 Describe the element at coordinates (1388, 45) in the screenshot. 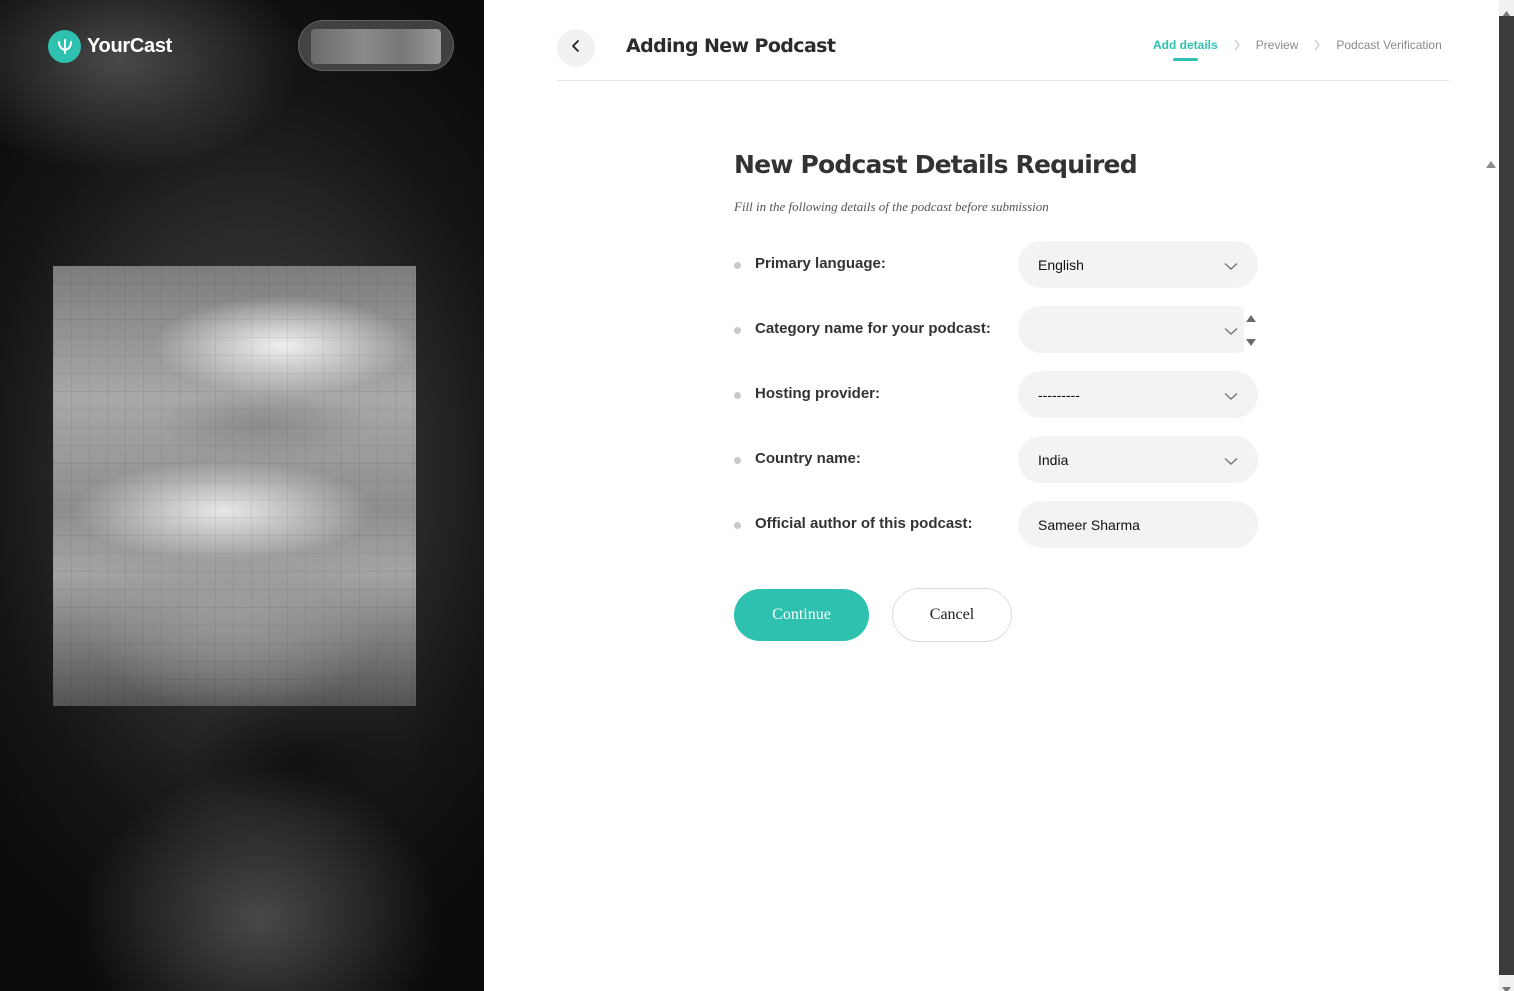

I see `step-podcast-verification: Podcast Verification` at that location.